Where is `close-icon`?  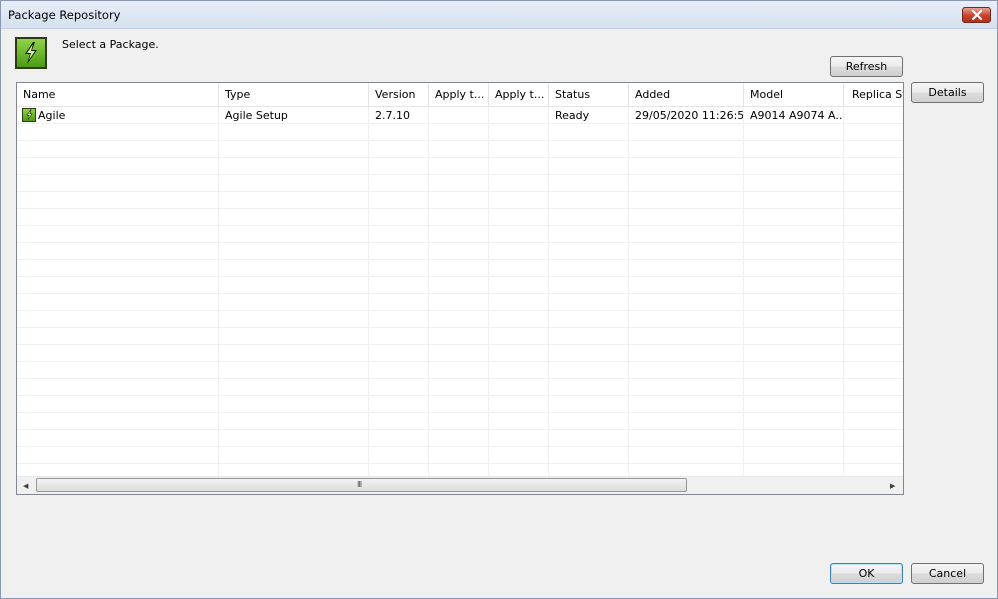 close-icon is located at coordinates (977, 15).